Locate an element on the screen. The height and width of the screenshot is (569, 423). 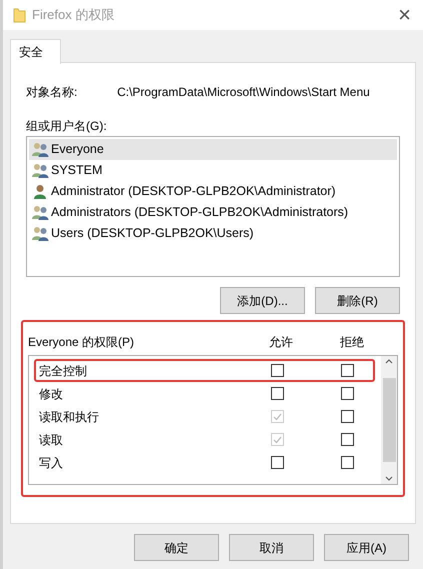
scrollbar is located at coordinates (389, 420).